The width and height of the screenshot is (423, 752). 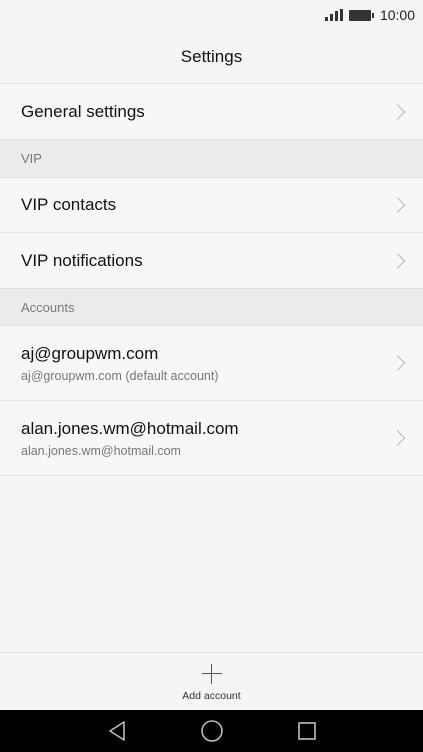 I want to click on account-title: alan.jones.wm@hotmail.com, so click(x=130, y=428).